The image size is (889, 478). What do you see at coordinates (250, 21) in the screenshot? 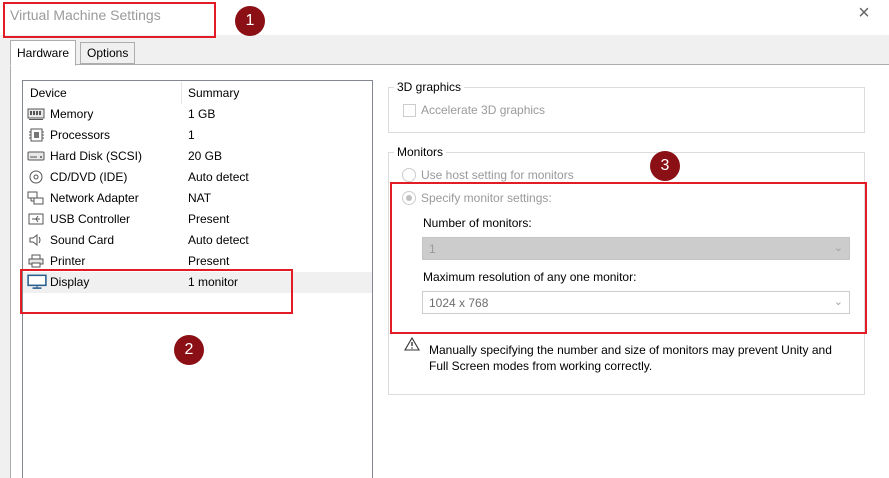
I see `annotation-badge-1: 1` at bounding box center [250, 21].